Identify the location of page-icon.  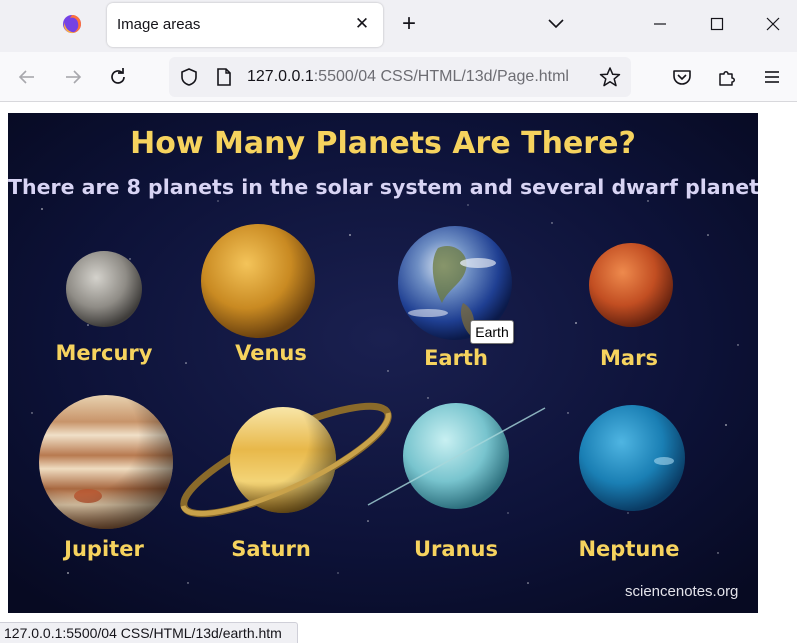
(224, 77).